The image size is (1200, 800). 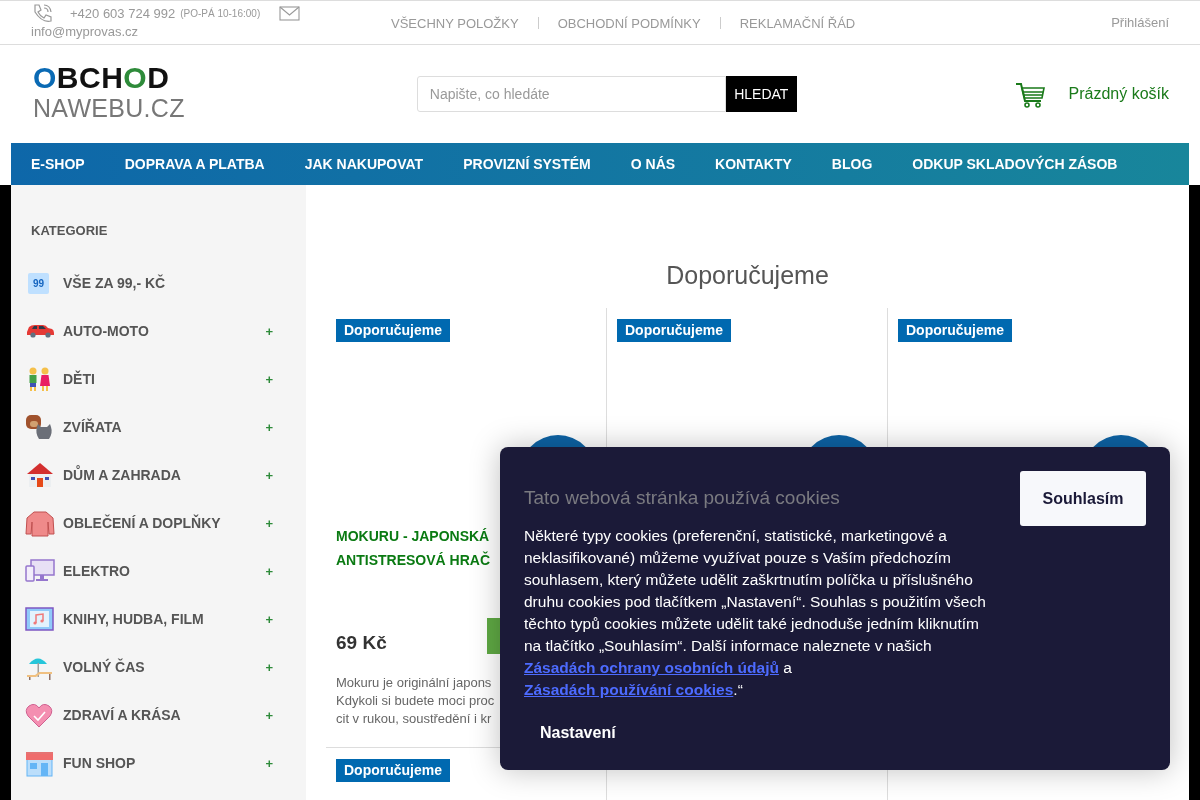 What do you see at coordinates (1140, 23) in the screenshot?
I see `login-link: Přihlášení` at bounding box center [1140, 23].